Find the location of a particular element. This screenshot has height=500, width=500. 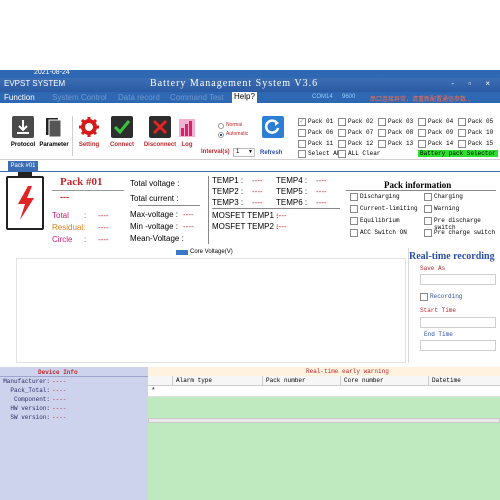

setting-button: Setting is located at coordinates (89, 132).